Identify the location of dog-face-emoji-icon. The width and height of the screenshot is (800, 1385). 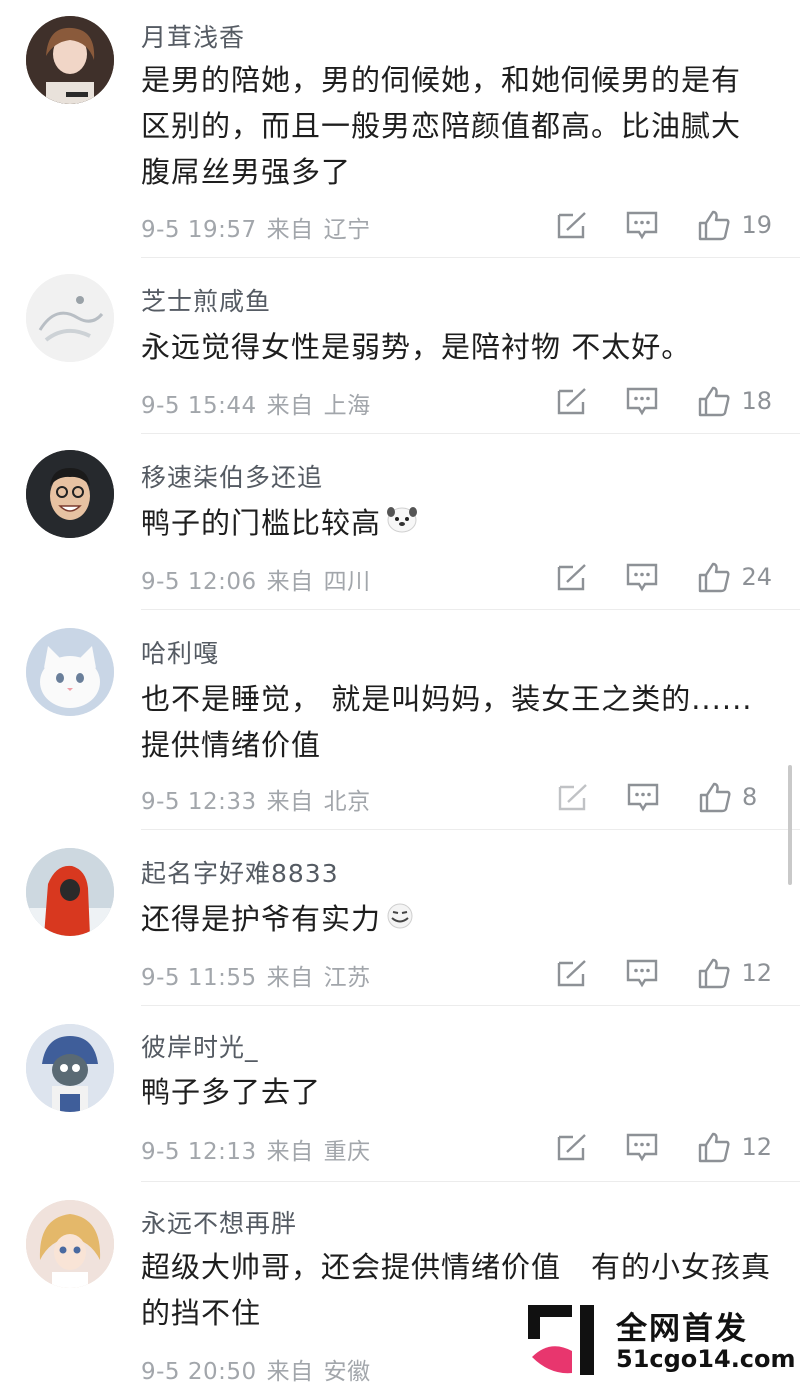
(402, 525).